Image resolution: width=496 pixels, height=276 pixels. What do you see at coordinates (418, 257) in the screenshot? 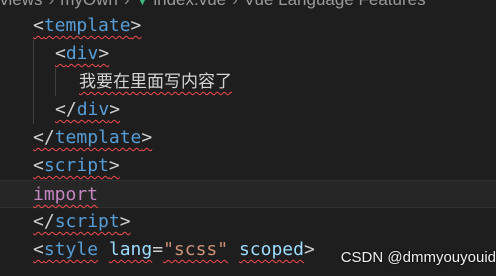
I see `watermark: CSDN @dmmyouyouid` at bounding box center [418, 257].